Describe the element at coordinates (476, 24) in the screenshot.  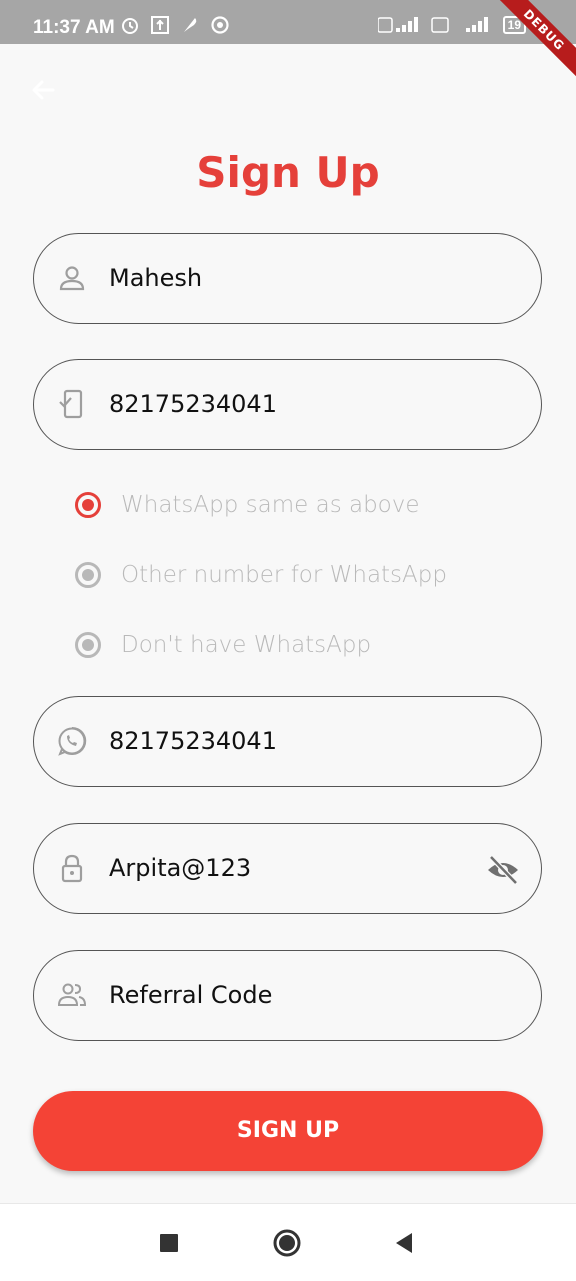
I see `4g-signal-icon` at that location.